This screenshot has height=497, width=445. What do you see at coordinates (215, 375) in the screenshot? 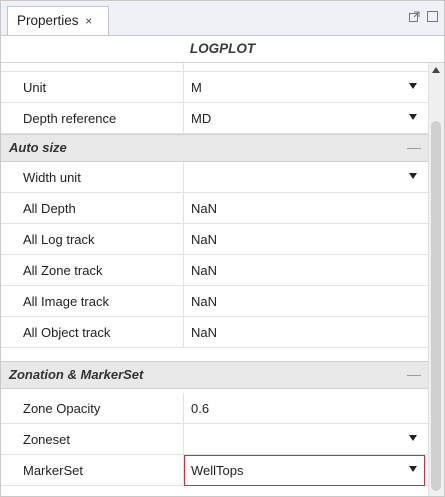
I see `group-header-zonation-markerset: Zonation & MarkerSet —` at bounding box center [215, 375].